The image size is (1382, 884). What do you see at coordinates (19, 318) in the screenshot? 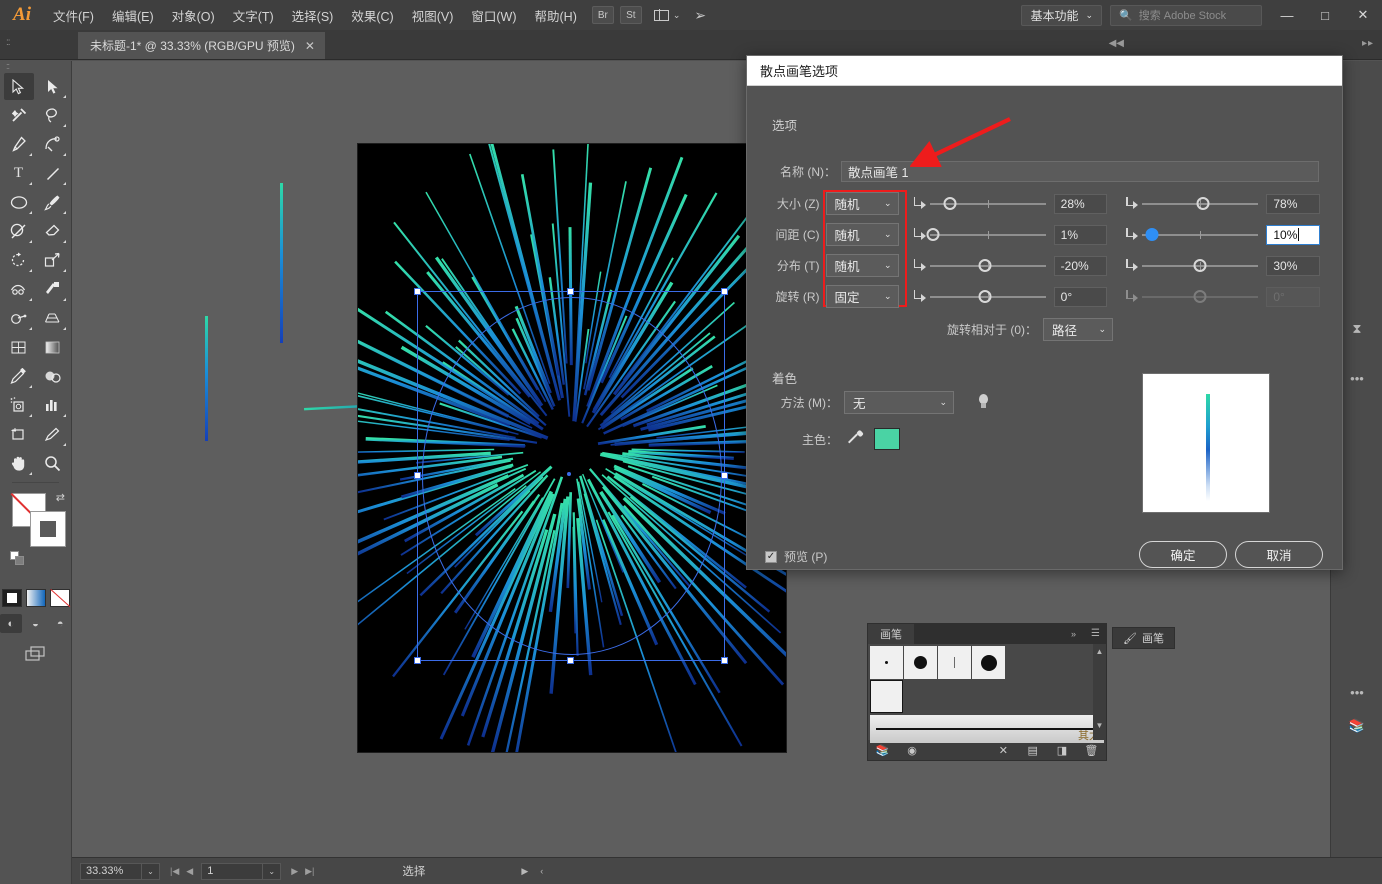
I see `shape-builder-tool` at bounding box center [19, 318].